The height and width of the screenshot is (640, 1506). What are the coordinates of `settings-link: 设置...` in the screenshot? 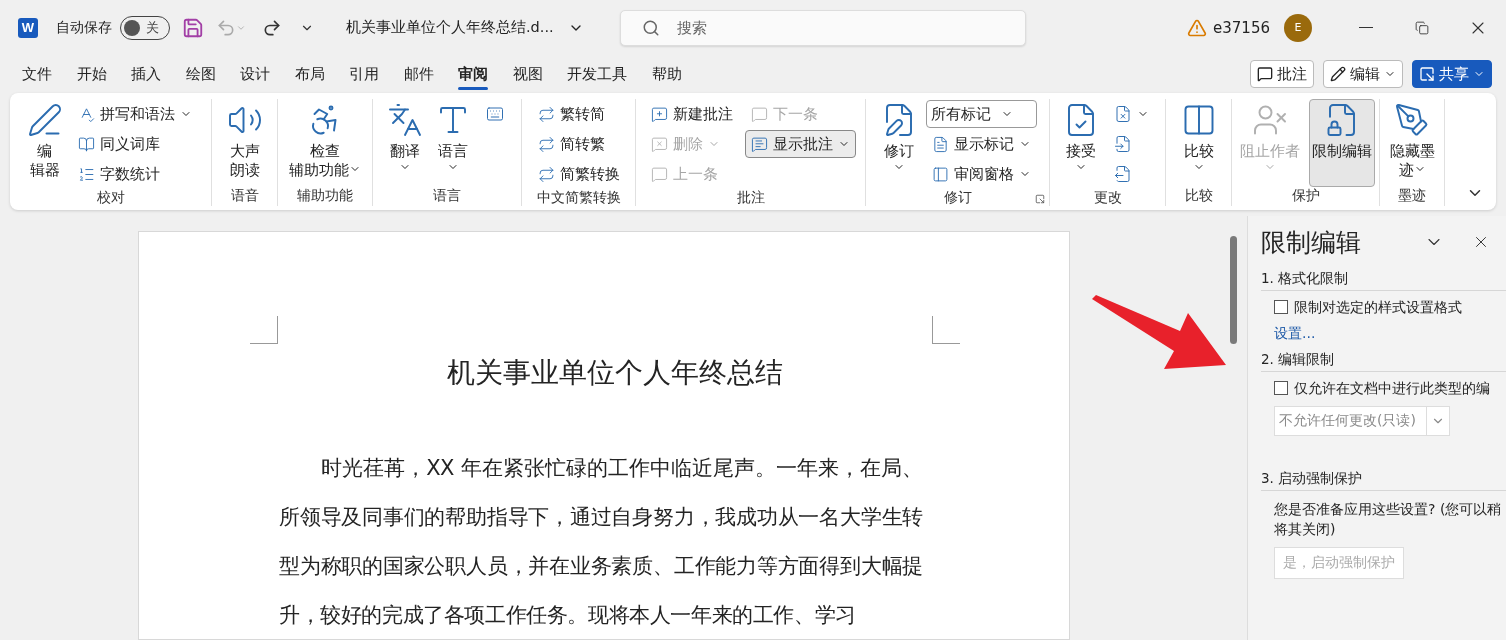 It's located at (1295, 333).